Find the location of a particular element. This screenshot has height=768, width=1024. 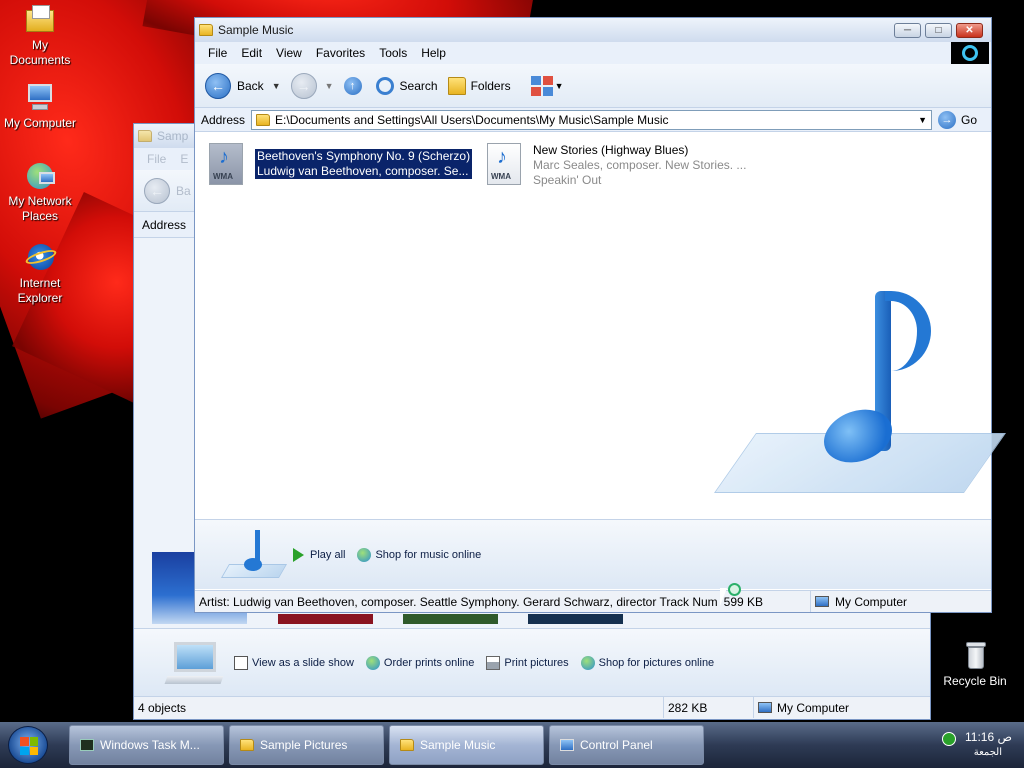

file-name: Beethoven's Symphony No. 9 (Scherzo) is located at coordinates (364, 156).